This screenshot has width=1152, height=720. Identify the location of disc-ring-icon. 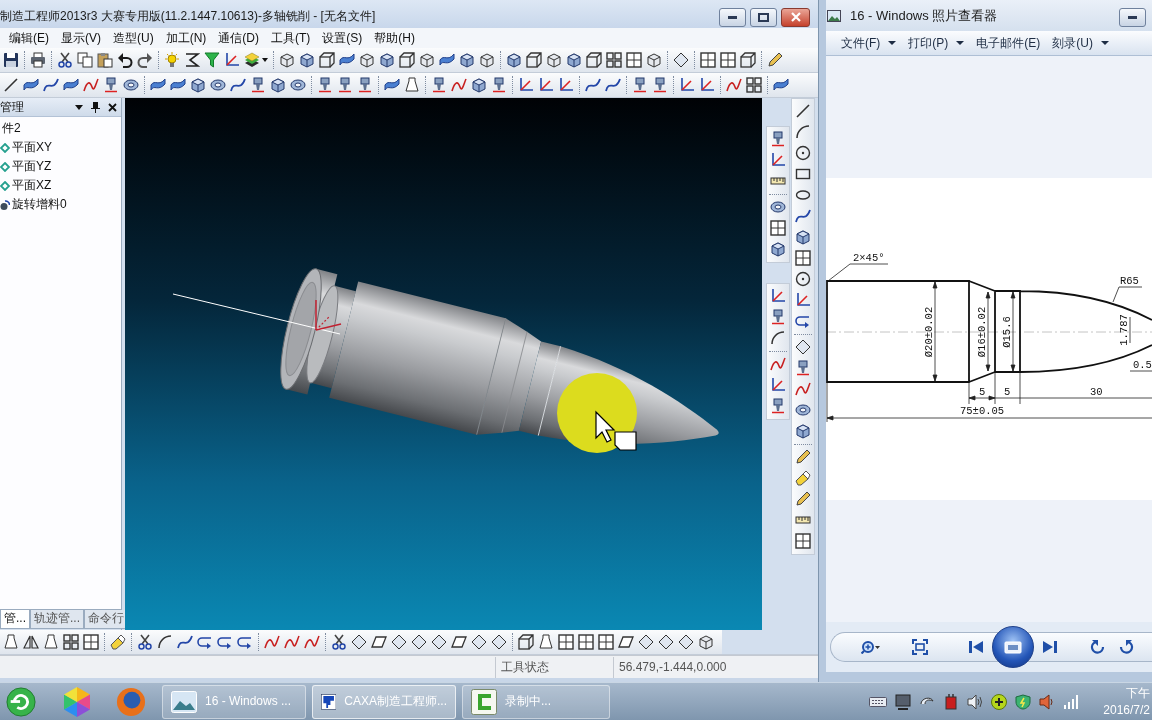
(131, 701).